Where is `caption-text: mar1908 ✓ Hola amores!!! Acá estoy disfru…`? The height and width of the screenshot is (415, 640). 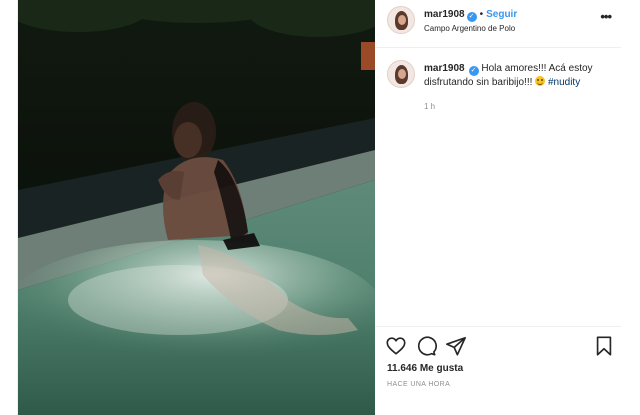 caption-text: mar1908 ✓ Hola amores!!! Acá estoy disfru… is located at coordinates (519, 76).